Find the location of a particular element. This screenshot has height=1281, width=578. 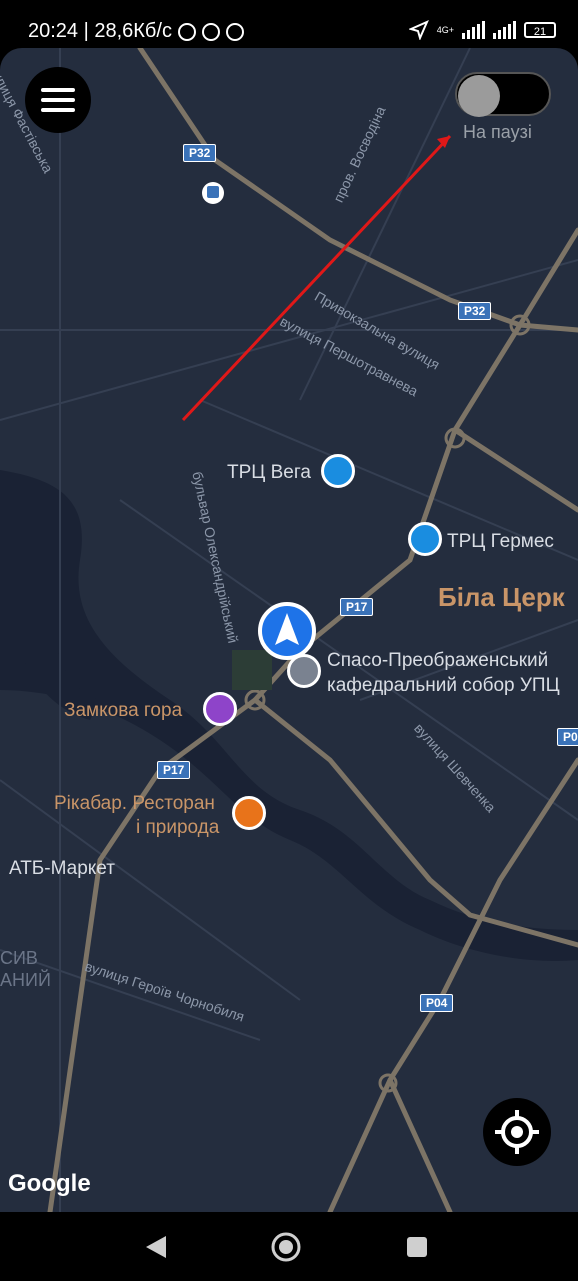

castle-pin-icon is located at coordinates (220, 709).